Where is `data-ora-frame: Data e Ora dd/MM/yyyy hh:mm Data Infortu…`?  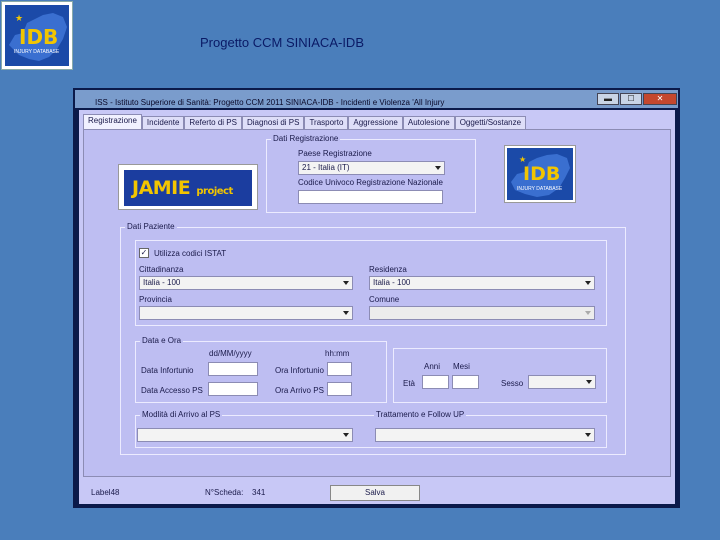
data-ora-frame: Data e Ora dd/MM/yyyy hh:mm Data Infortu… is located at coordinates (261, 369).